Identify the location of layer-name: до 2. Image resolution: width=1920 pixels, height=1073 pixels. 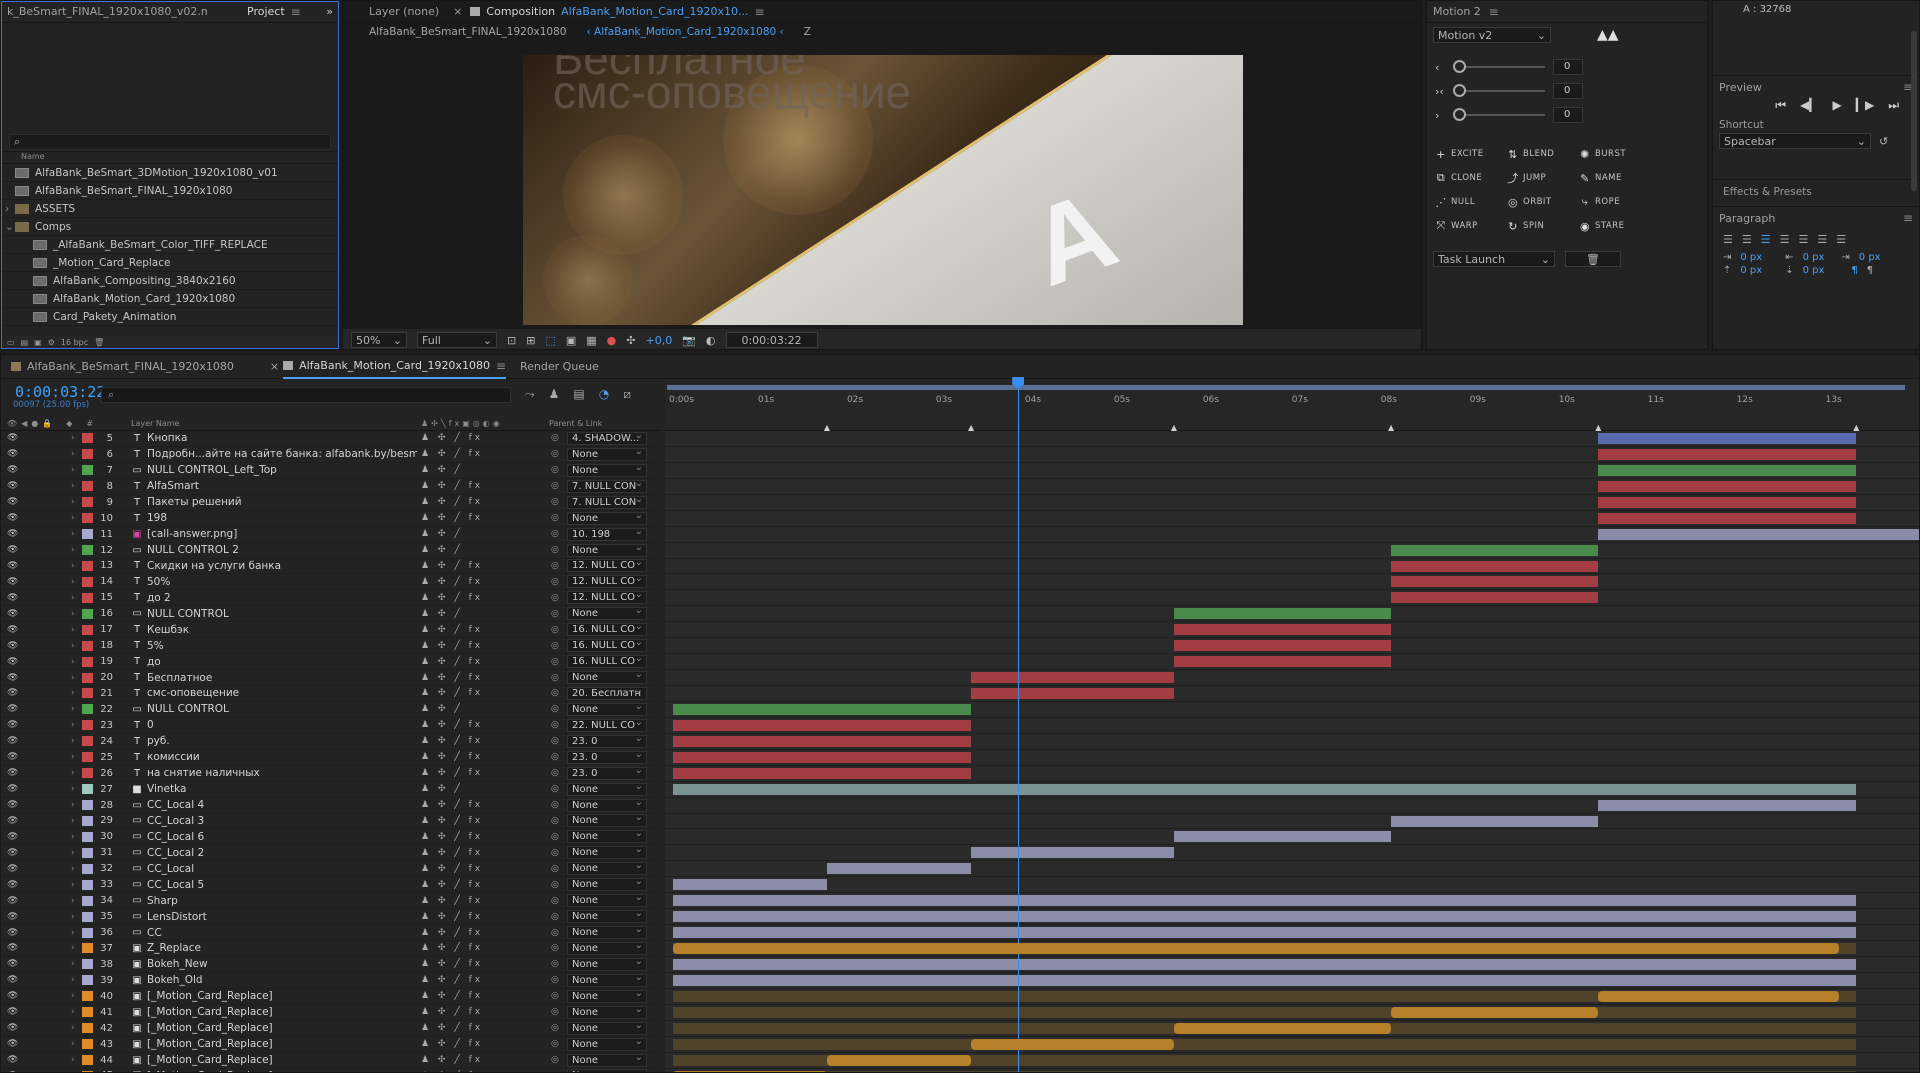
(282, 598).